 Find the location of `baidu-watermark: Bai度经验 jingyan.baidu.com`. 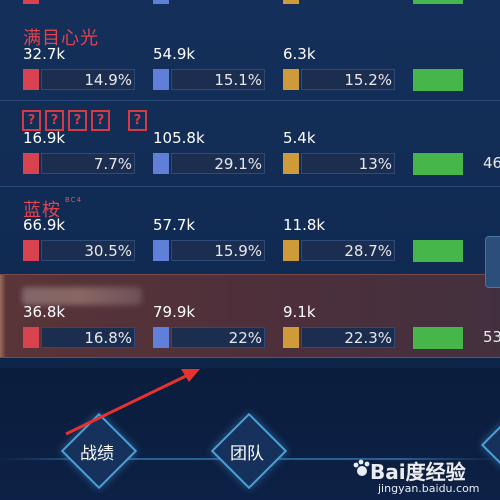

baidu-watermark: Bai度经验 jingyan.baidu.com is located at coordinates (426, 476).